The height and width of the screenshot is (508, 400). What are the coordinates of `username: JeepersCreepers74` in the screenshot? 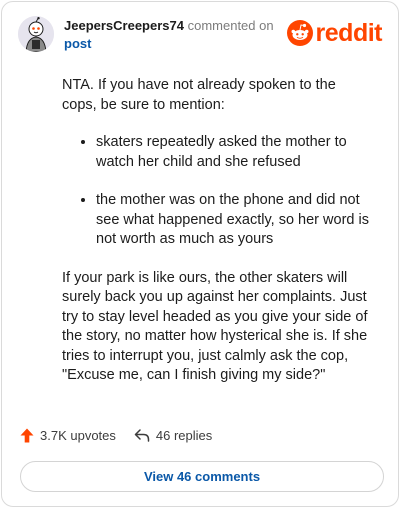 It's located at (124, 25).